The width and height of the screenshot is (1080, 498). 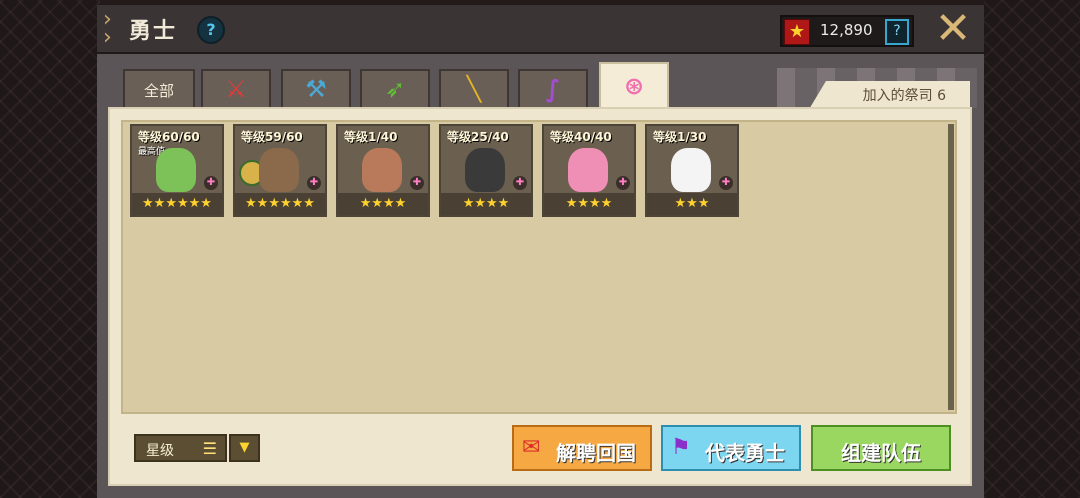 I want to click on triangle-down-icon: ▼, so click(x=244, y=448).